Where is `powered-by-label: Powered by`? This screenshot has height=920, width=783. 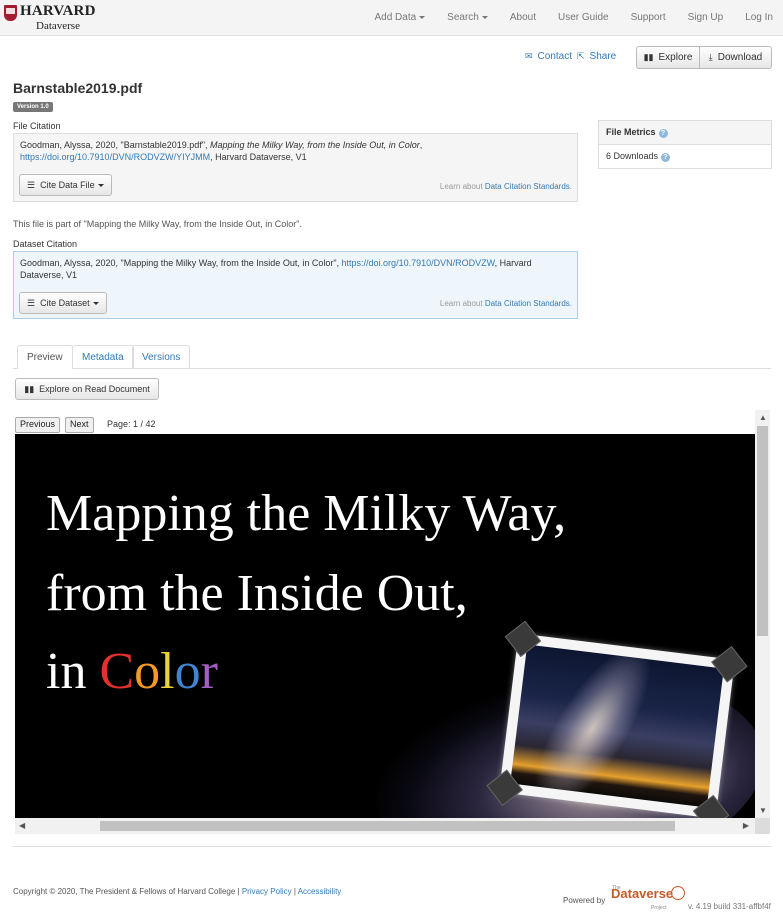 powered-by-label: Powered by is located at coordinates (584, 900).